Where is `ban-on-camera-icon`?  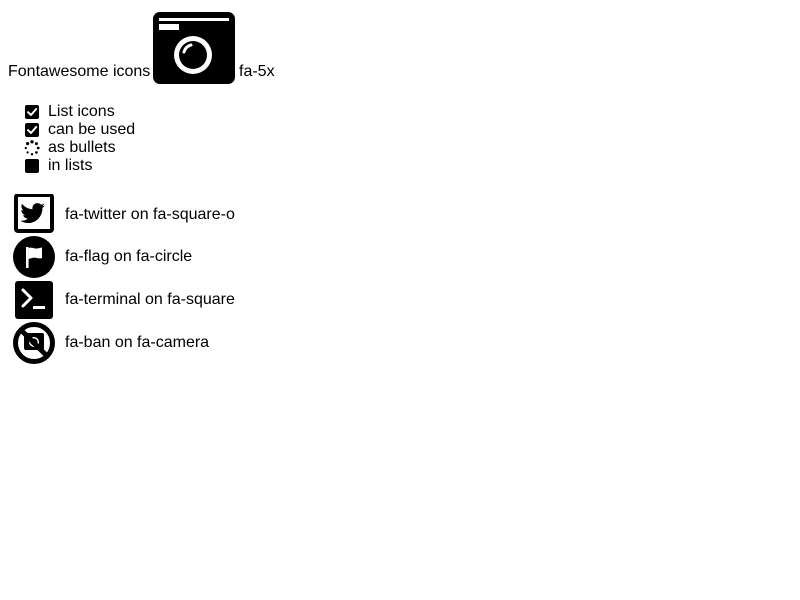
ban-on-camera-icon is located at coordinates (34, 343).